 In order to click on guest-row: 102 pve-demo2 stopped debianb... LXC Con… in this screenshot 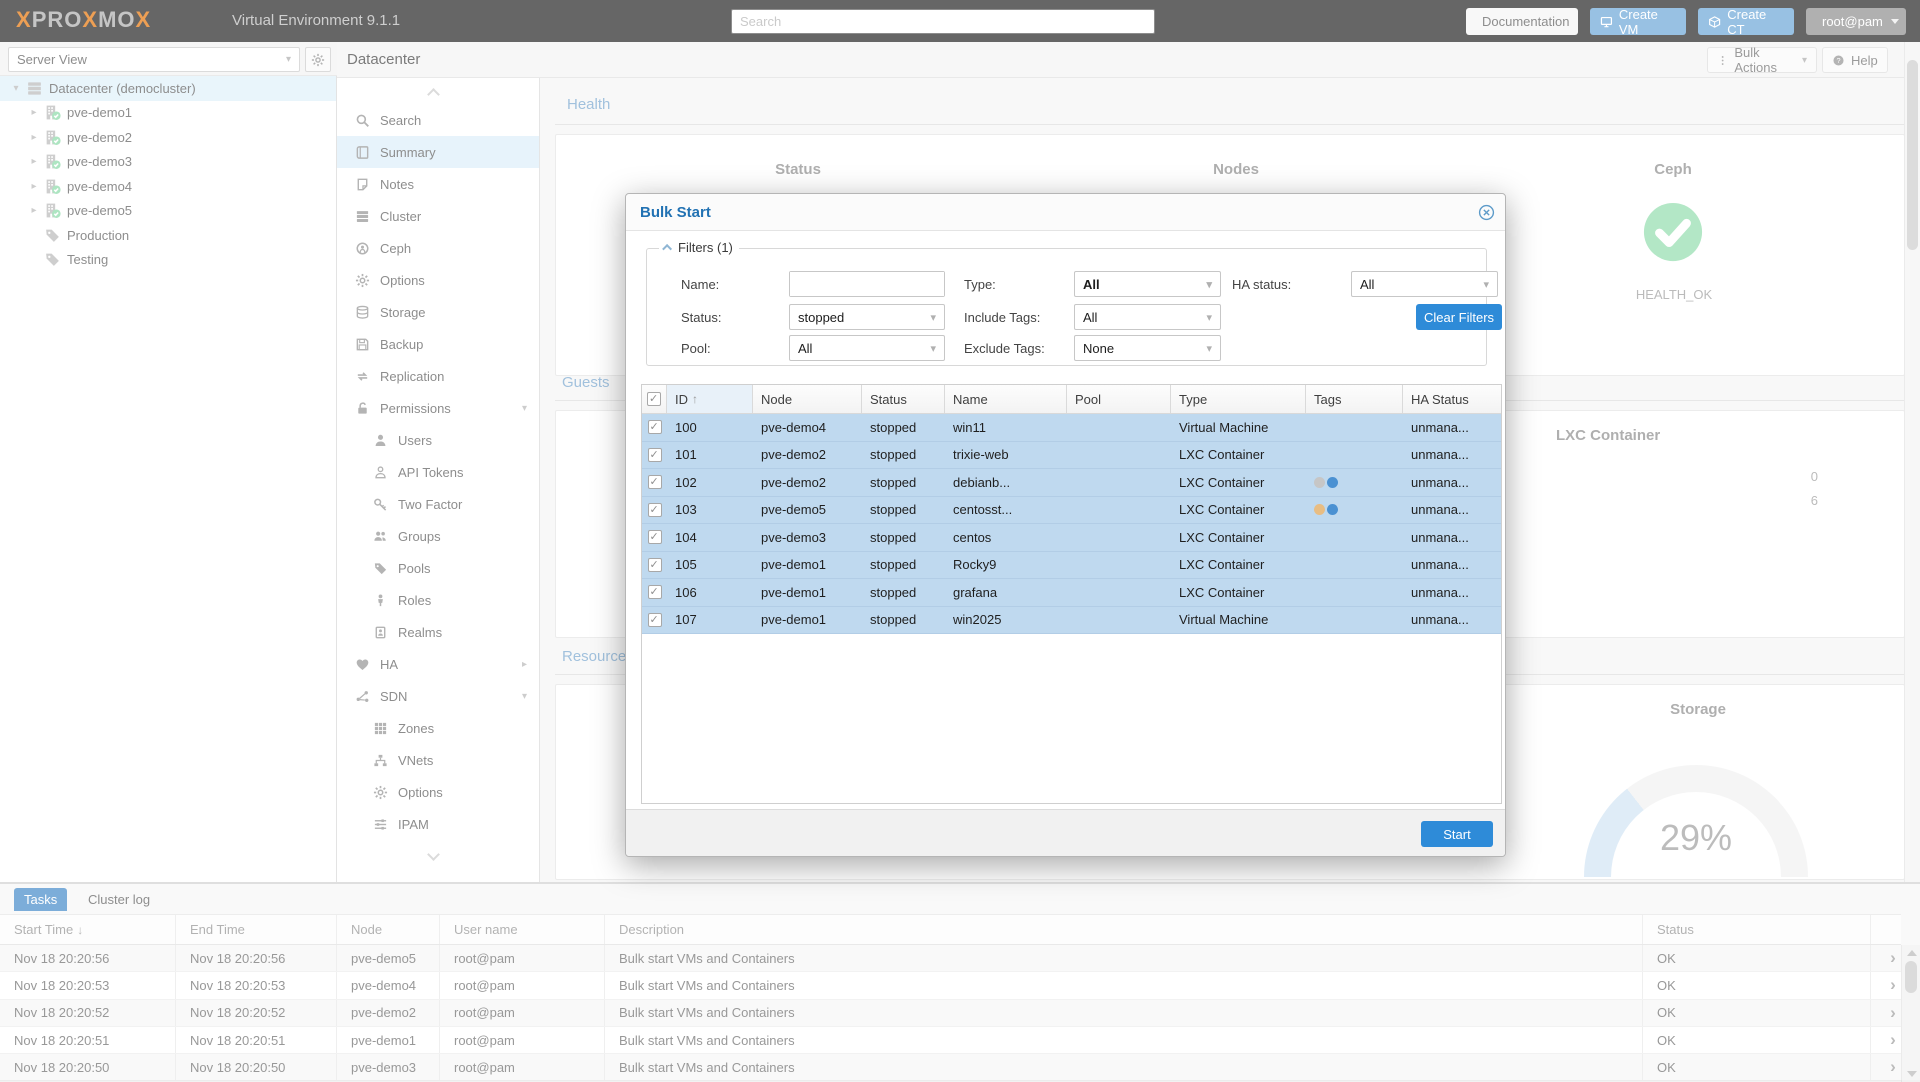, I will do `click(1071, 483)`.